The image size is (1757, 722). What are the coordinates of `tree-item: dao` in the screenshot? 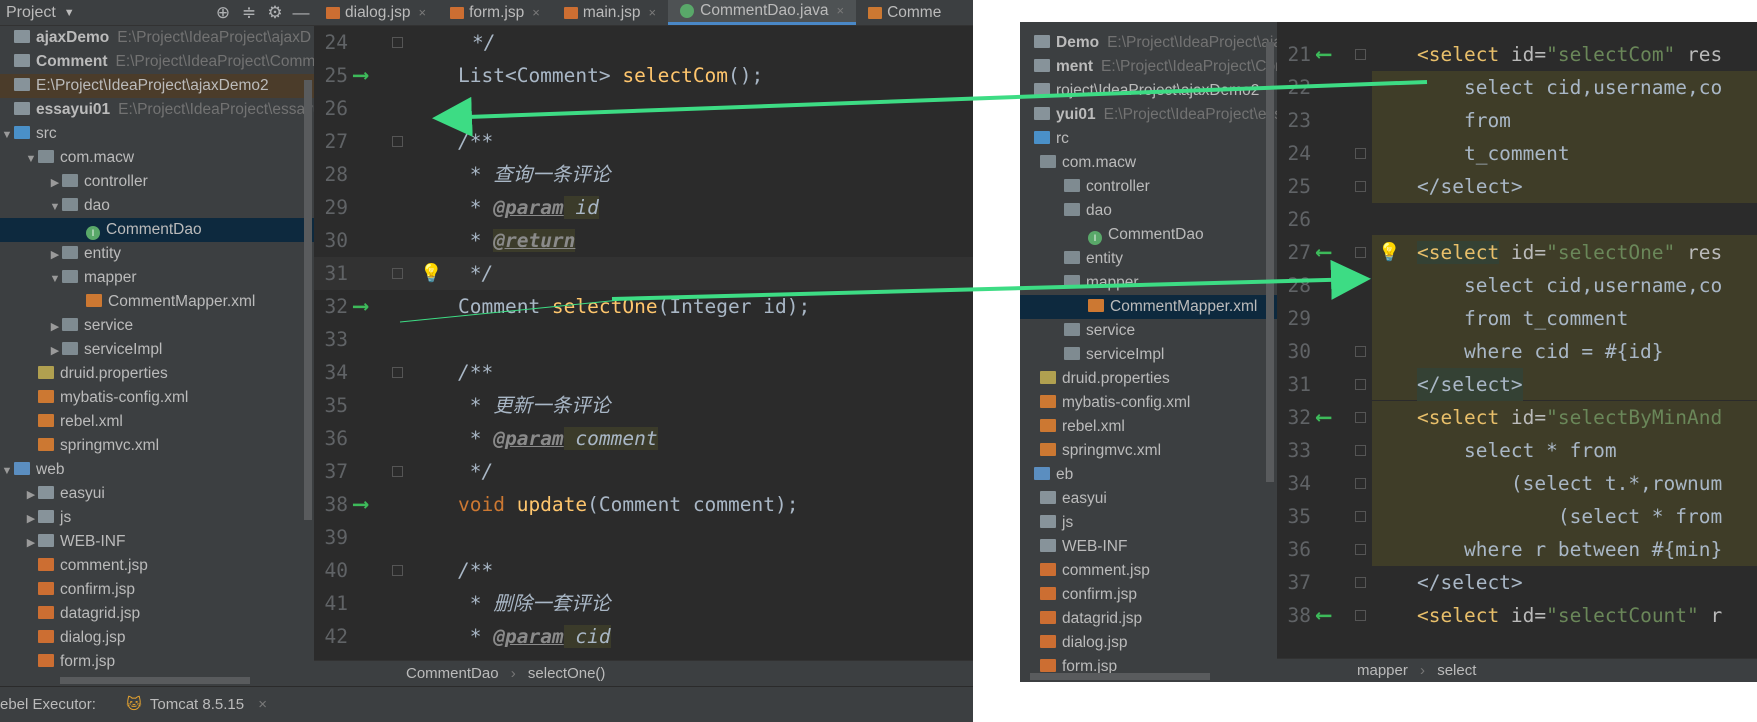 It's located at (1148, 211).